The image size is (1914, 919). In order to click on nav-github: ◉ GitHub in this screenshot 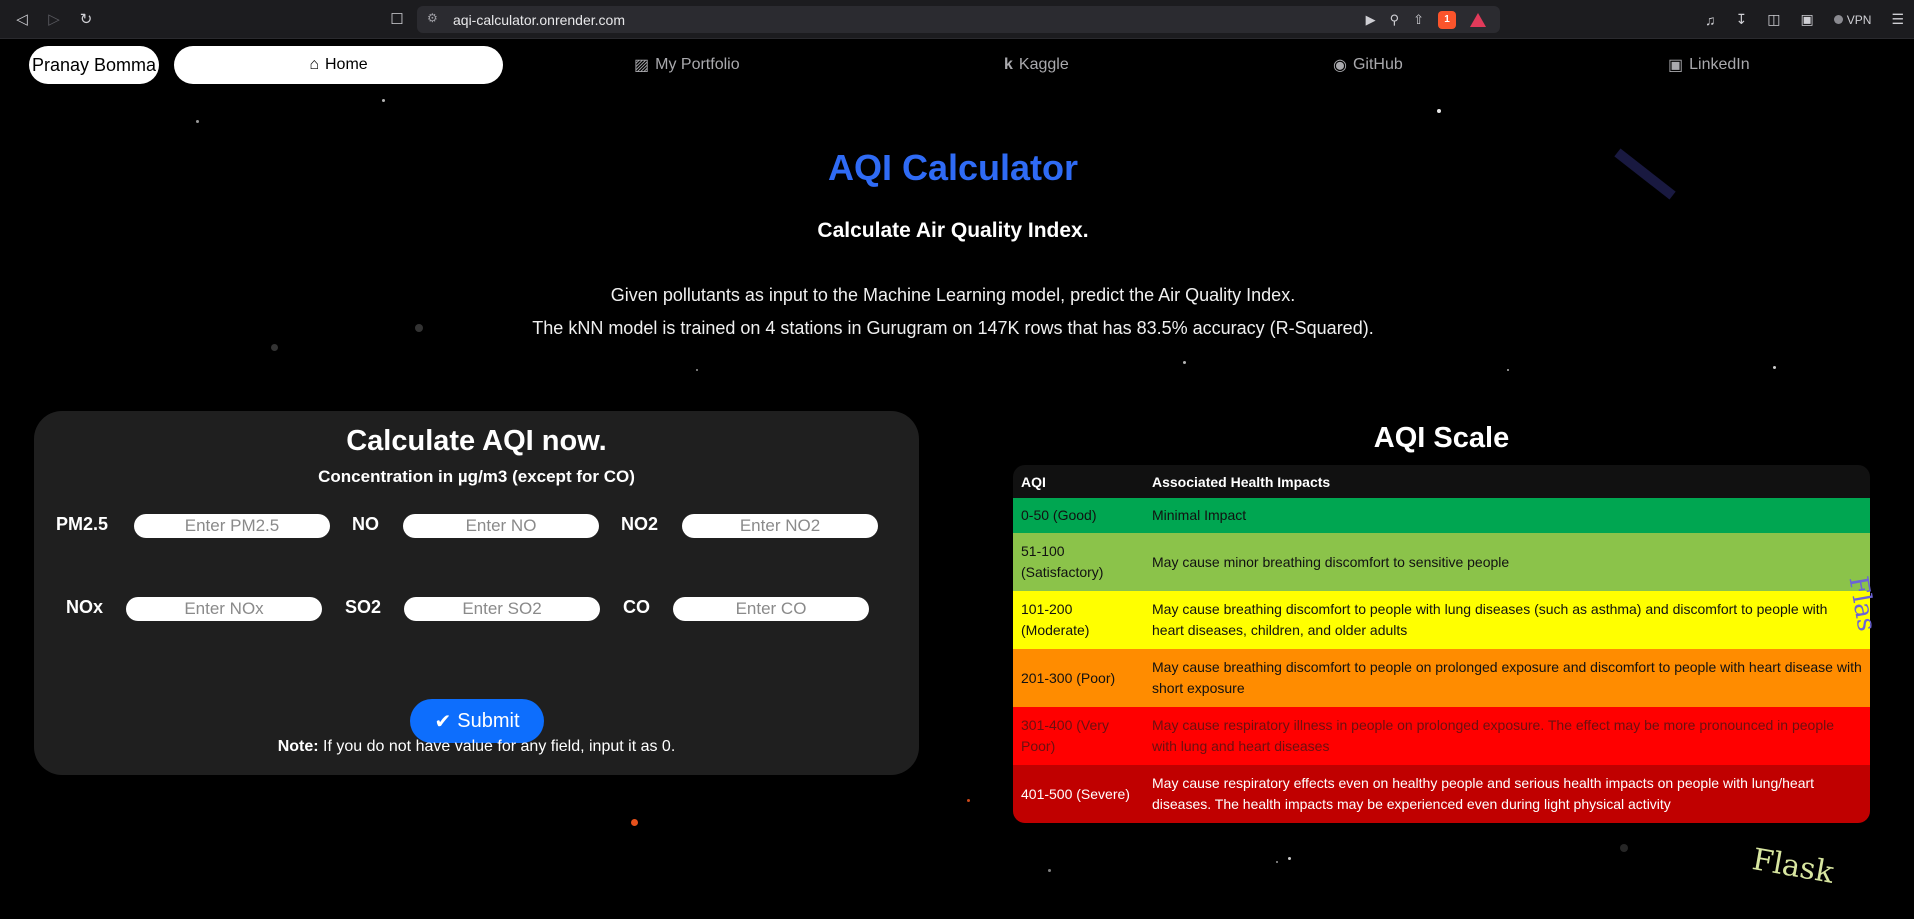, I will do `click(1368, 65)`.